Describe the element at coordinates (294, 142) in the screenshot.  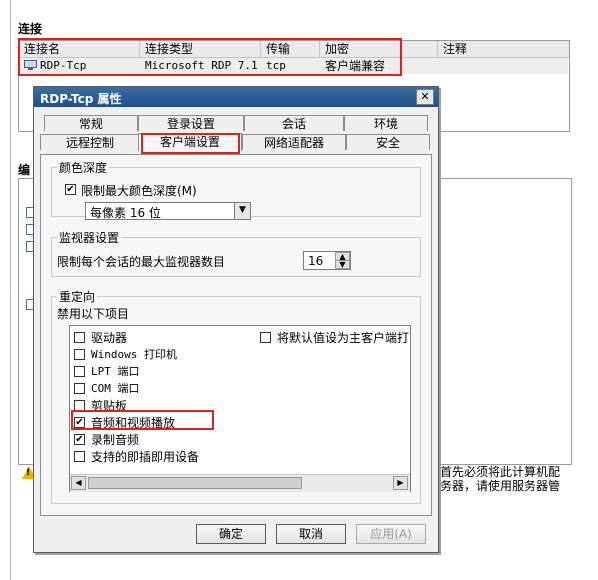
I see `tab-network-adapter: 网络适配器` at that location.